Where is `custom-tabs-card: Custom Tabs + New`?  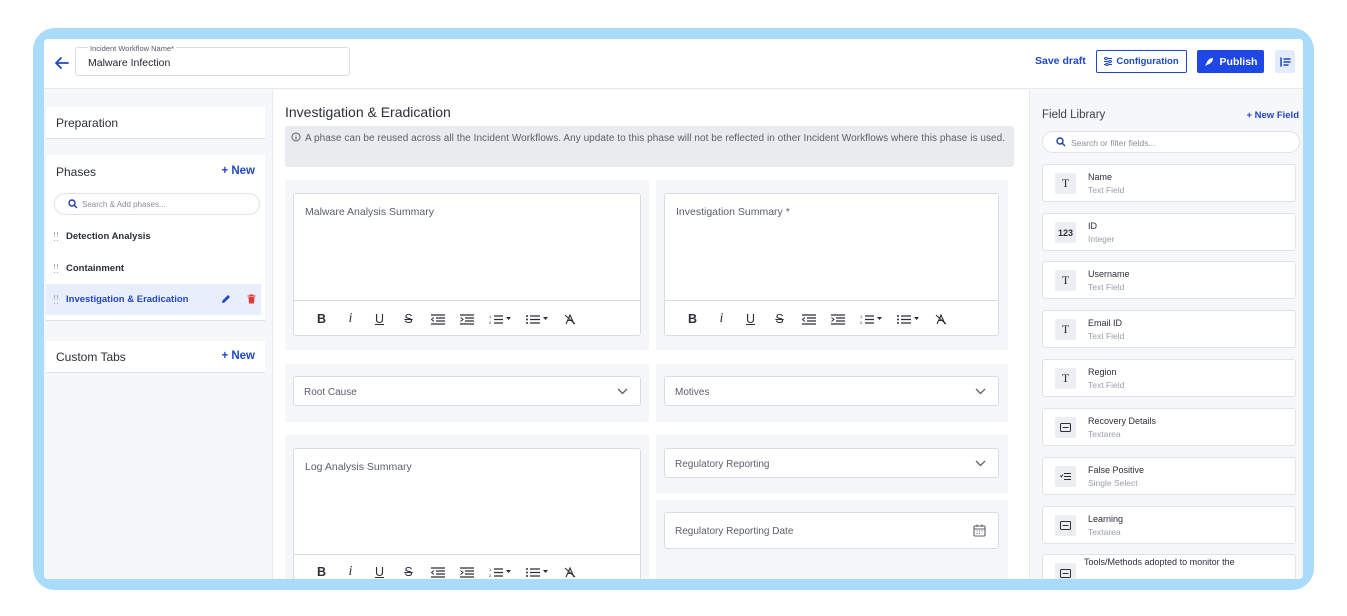 custom-tabs-card: Custom Tabs + New is located at coordinates (155, 357).